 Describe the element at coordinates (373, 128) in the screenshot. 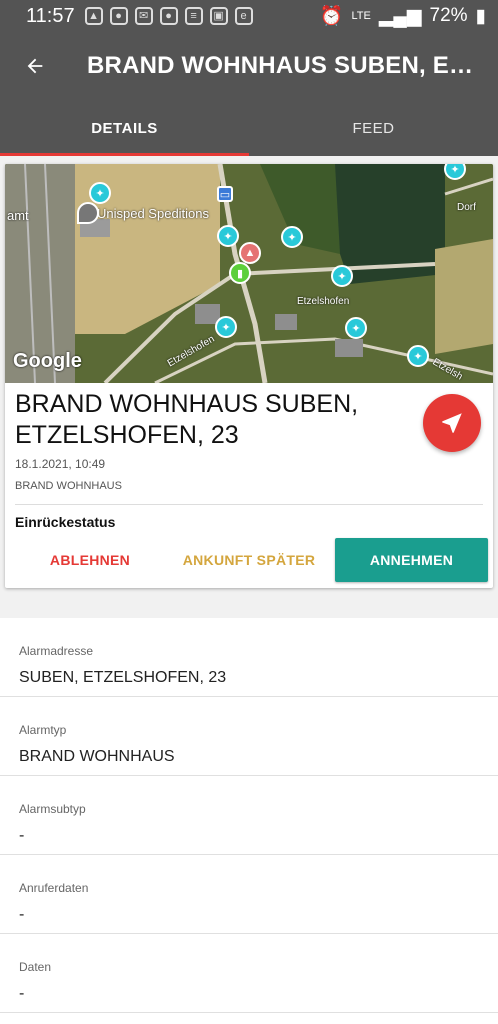

I see `tab-feed: FEED` at that location.